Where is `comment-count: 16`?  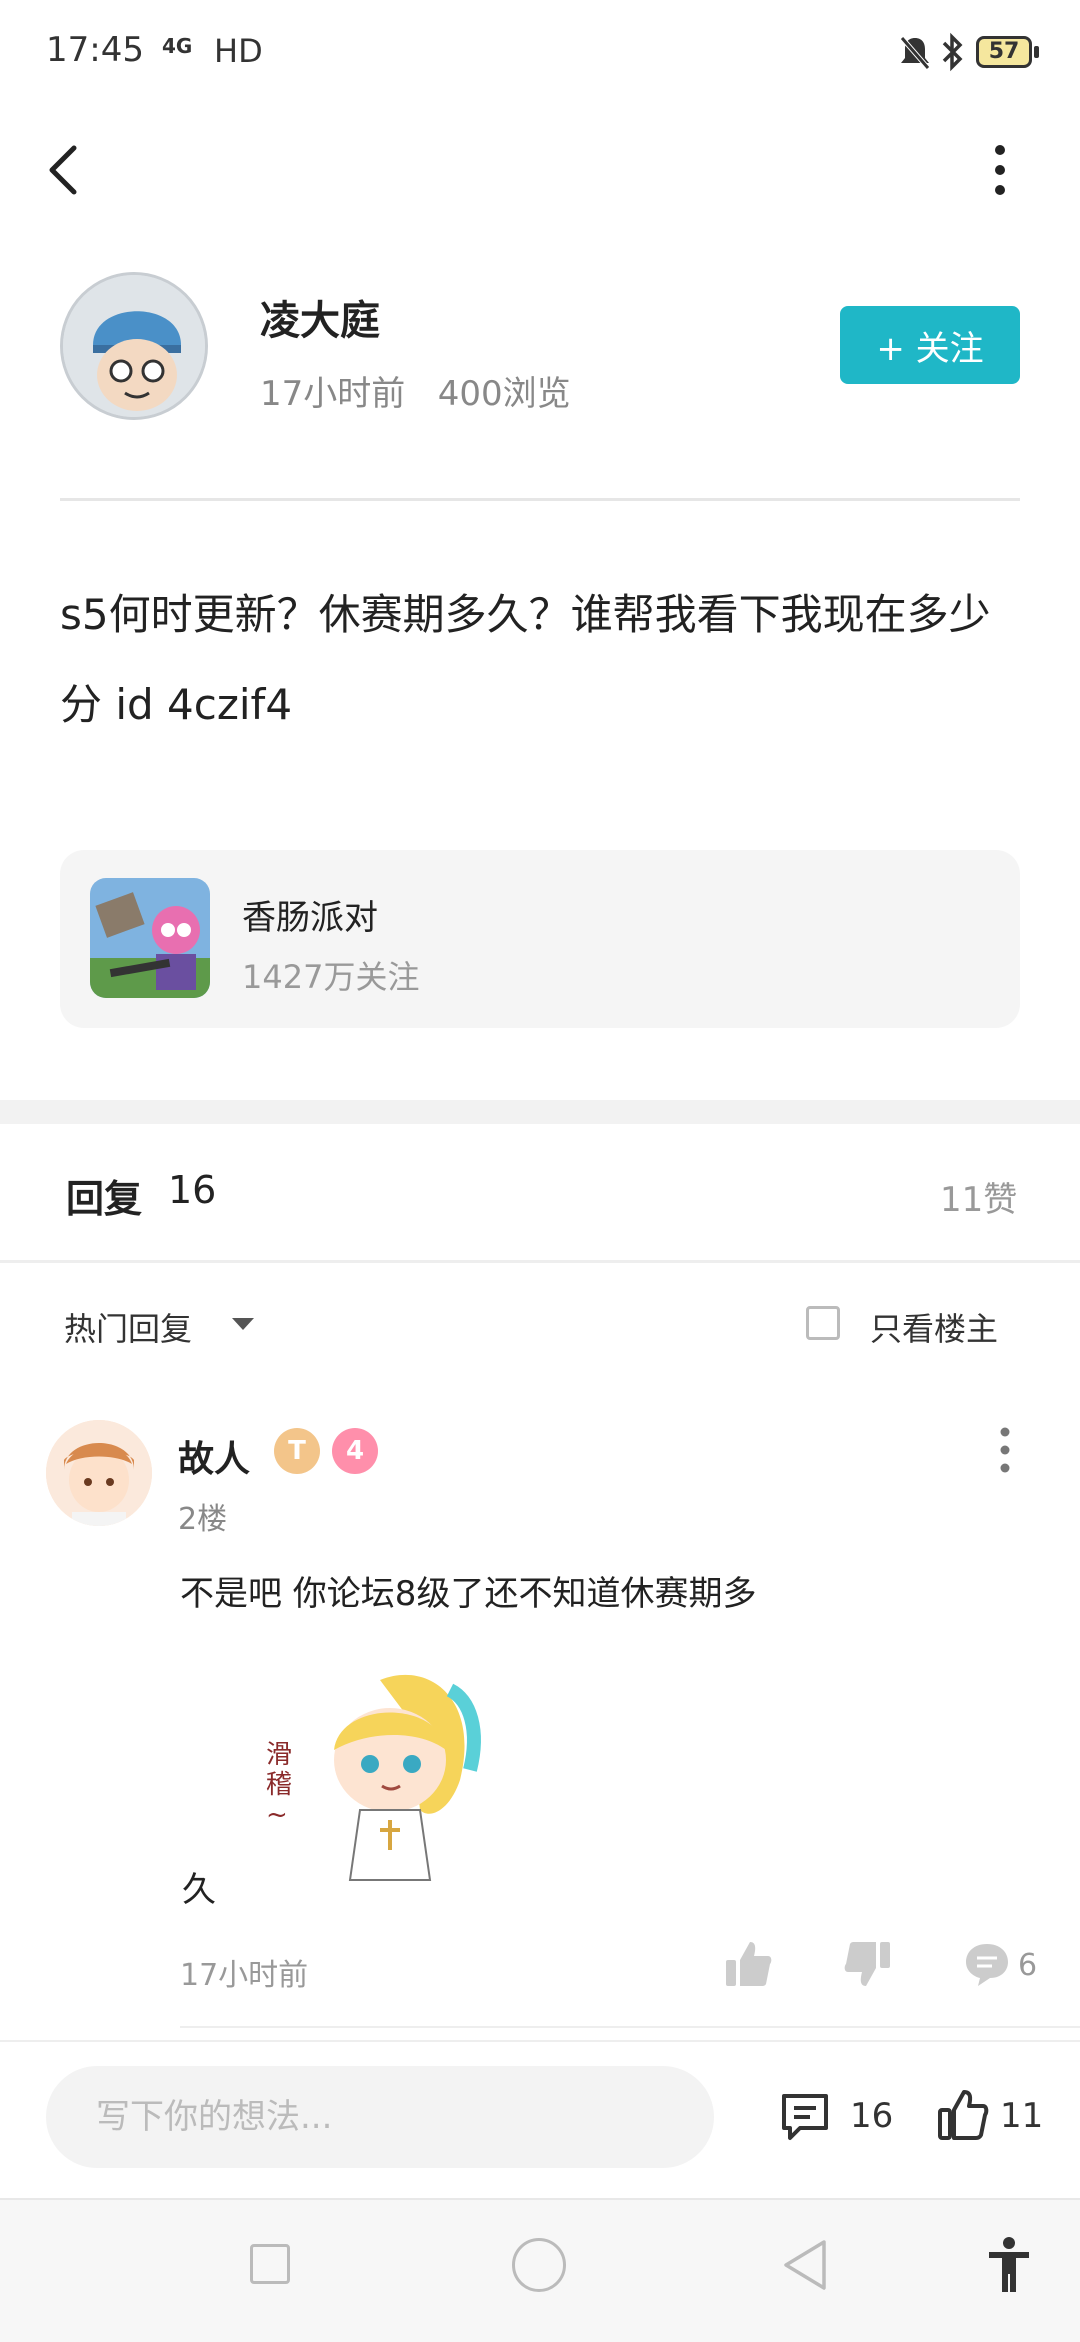
comment-count: 16 is located at coordinates (872, 2116).